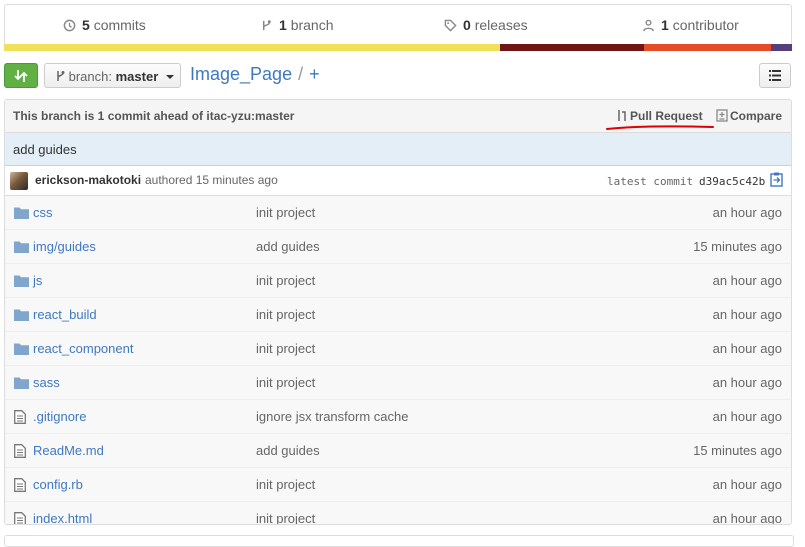 This screenshot has width=805, height=547. Describe the element at coordinates (660, 116) in the screenshot. I see `pull-request-link: Pull Request` at that location.